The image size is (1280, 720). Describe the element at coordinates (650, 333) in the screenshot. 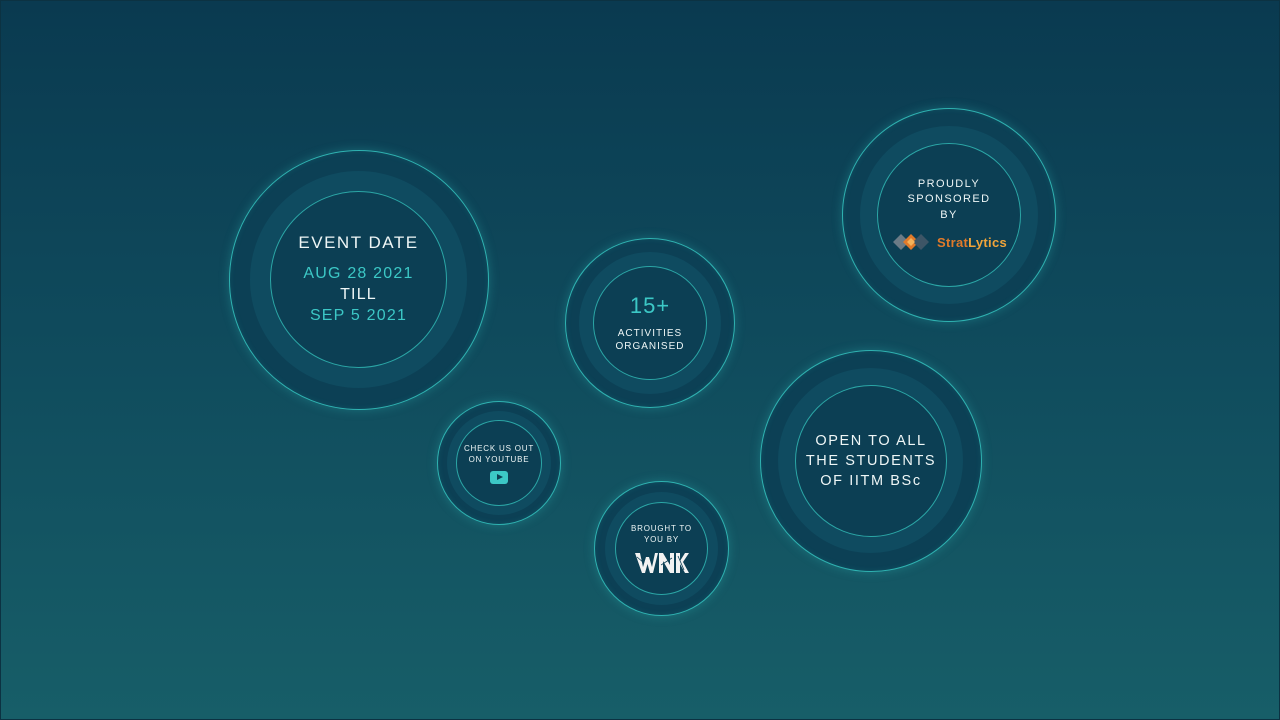

I see `activities-label-line1: ACTIVITIES` at that location.